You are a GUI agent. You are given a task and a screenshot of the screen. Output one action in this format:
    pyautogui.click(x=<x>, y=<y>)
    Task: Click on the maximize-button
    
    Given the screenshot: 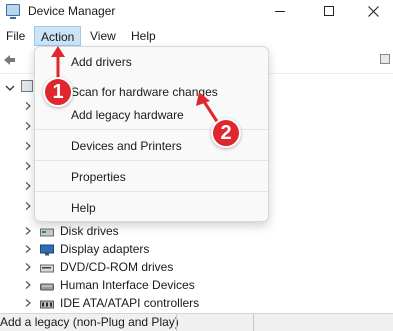 What is the action you would take?
    pyautogui.click(x=329, y=11)
    